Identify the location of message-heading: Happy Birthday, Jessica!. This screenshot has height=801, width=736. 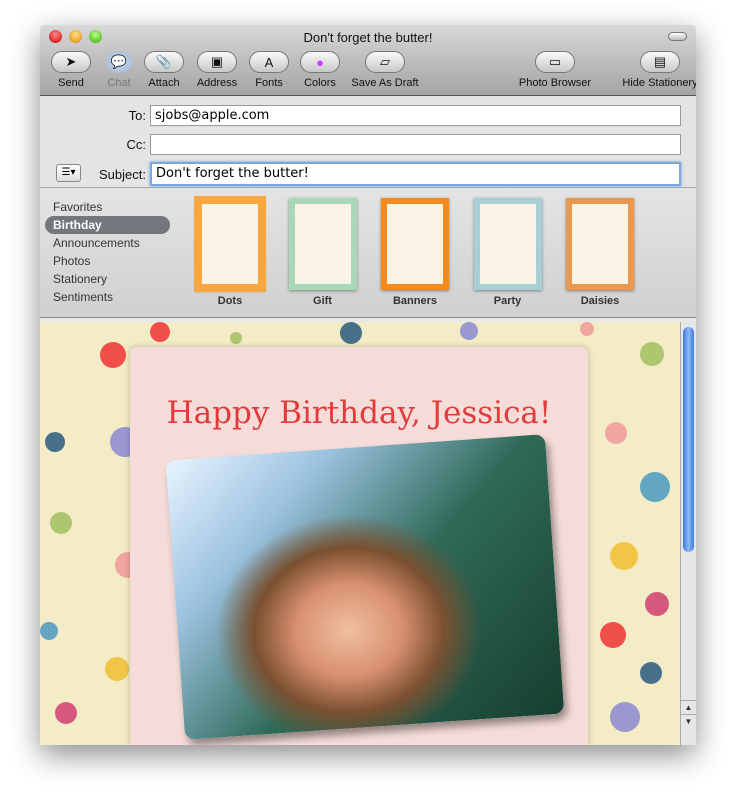
(359, 413).